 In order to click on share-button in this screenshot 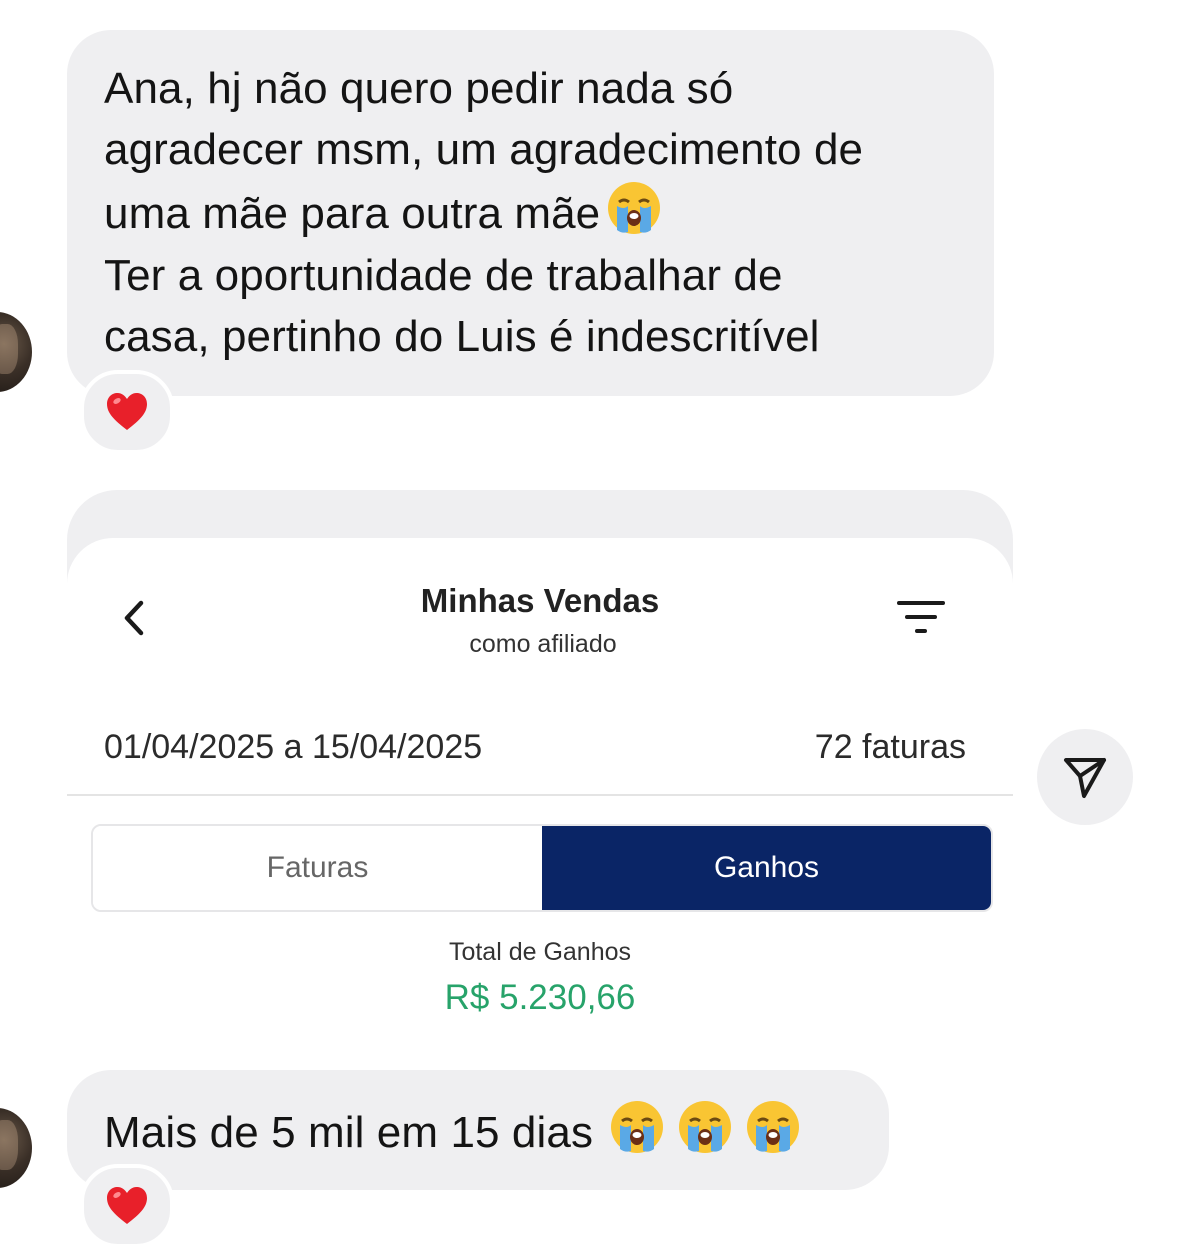, I will do `click(1085, 777)`.